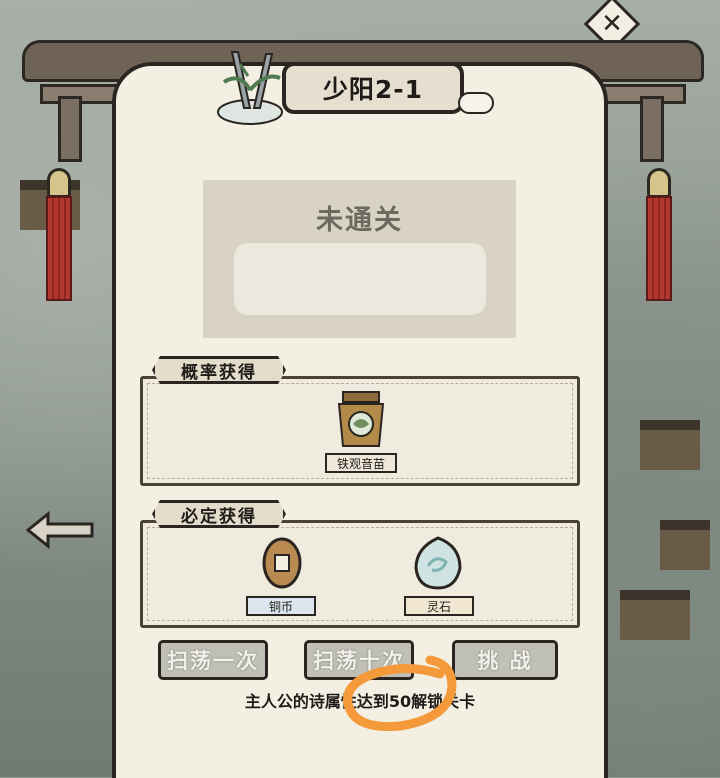 The width and height of the screenshot is (720, 778). What do you see at coordinates (612, 24) in the screenshot?
I see `close-icon: ✕` at bounding box center [612, 24].